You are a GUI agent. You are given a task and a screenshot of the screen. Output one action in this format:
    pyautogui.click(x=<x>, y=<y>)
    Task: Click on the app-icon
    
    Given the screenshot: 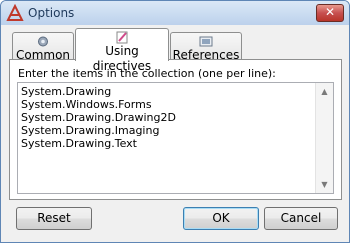 What is the action you would take?
    pyautogui.click(x=15, y=12)
    